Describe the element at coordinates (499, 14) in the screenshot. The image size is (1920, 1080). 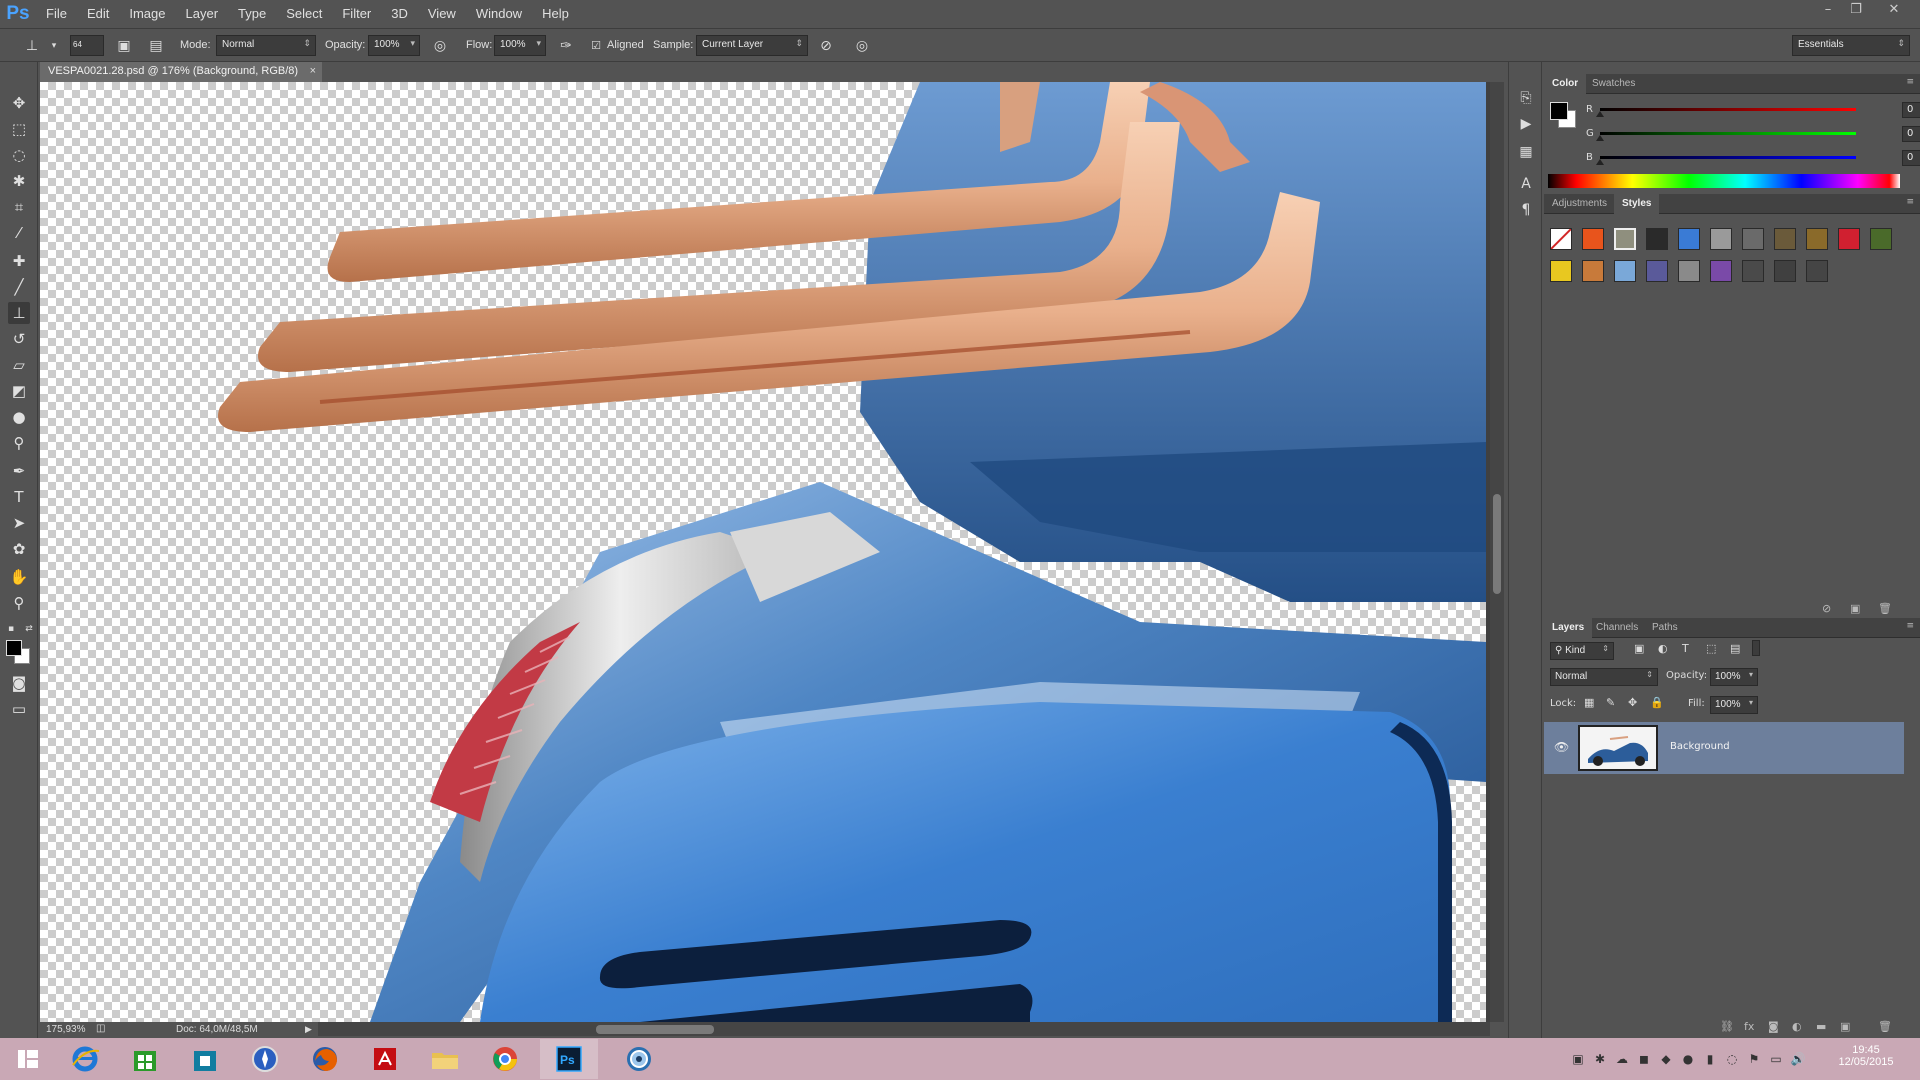
I see `menu-window: Window` at that location.